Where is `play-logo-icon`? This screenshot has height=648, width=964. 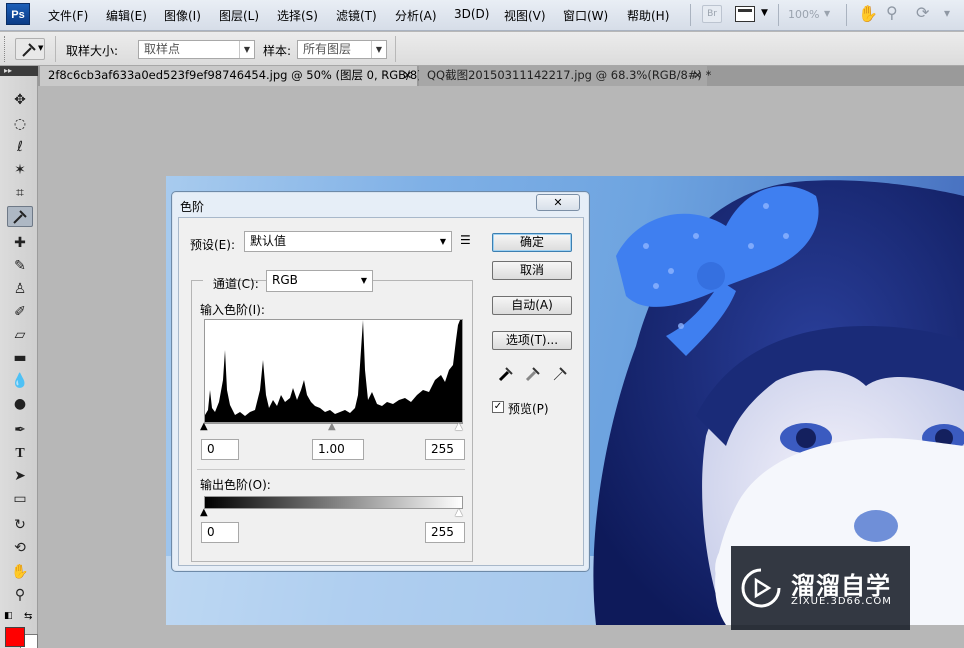
play-logo-icon is located at coordinates (761, 588).